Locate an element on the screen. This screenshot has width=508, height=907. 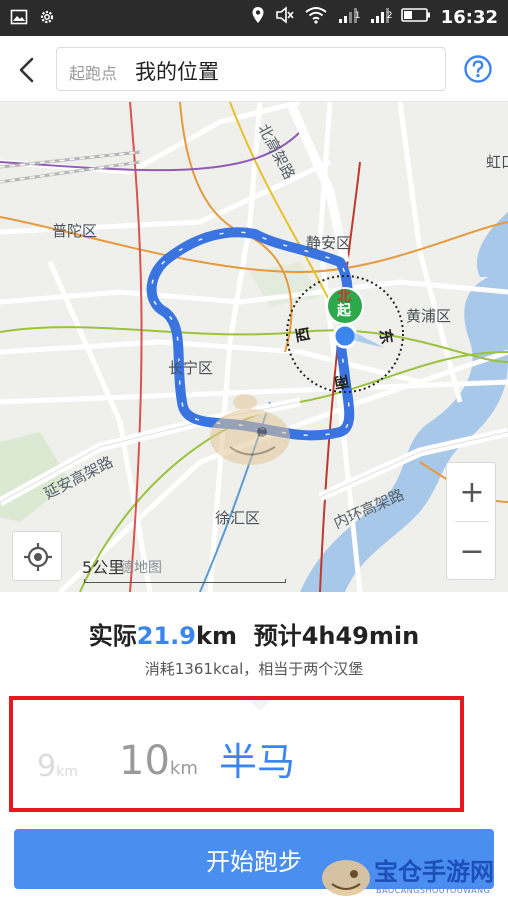
battery-icon is located at coordinates (415, 17).